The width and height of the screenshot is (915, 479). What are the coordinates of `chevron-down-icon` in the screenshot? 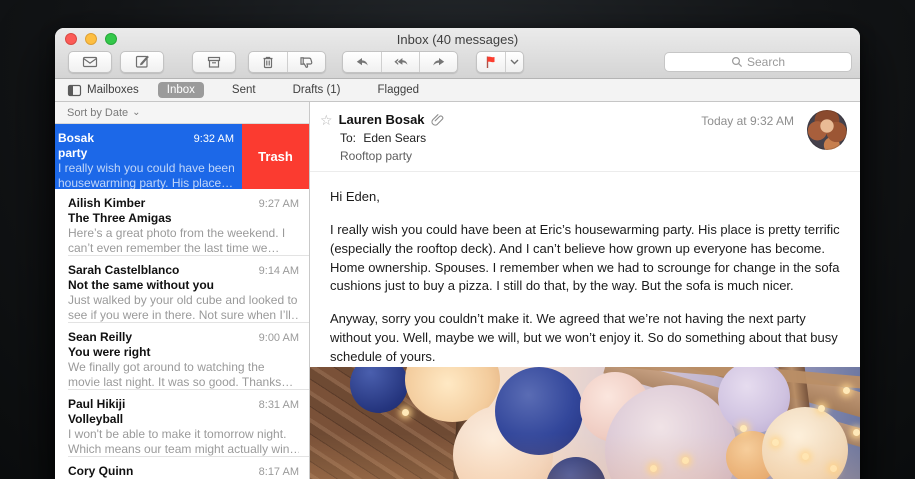 It's located at (514, 61).